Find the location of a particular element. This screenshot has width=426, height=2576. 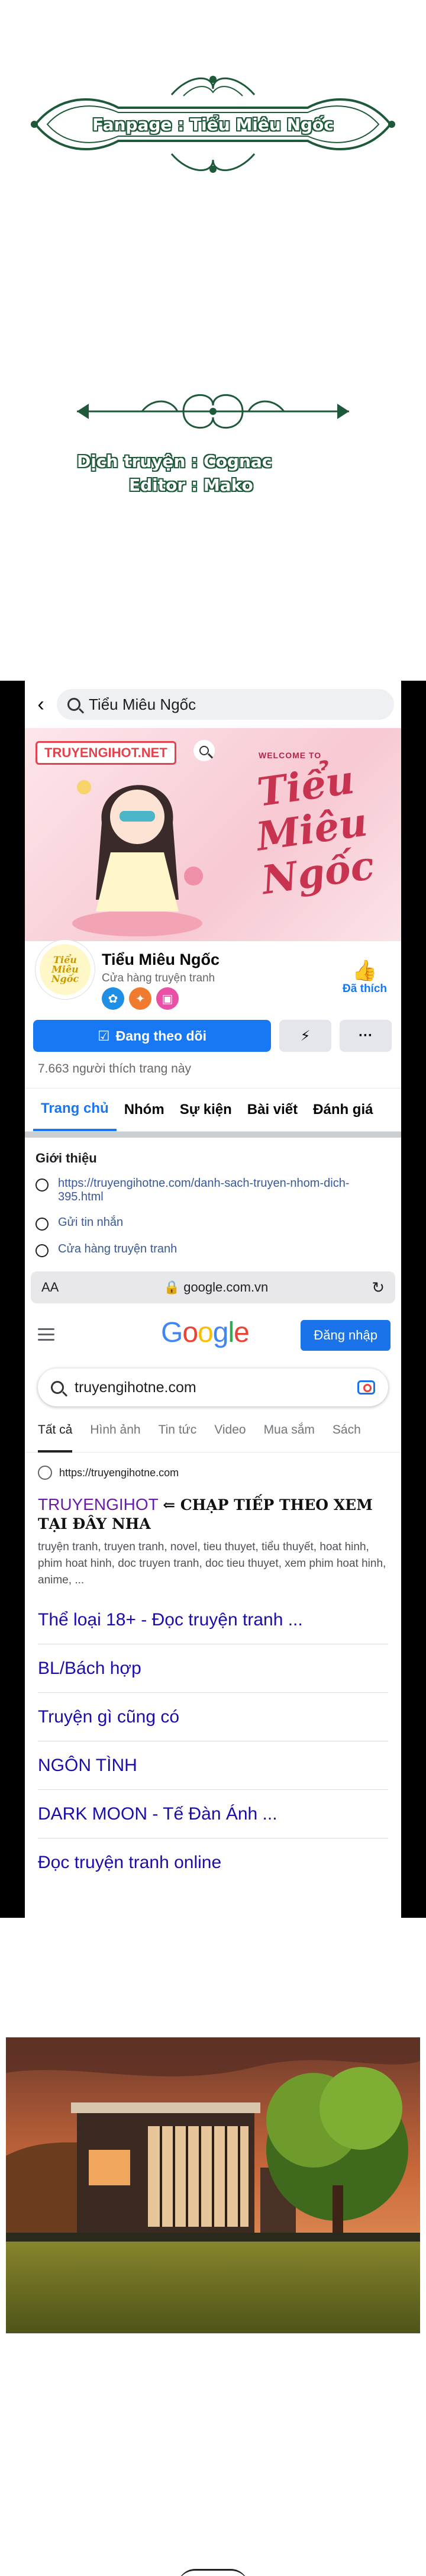

messenger-icon: ⚡ is located at coordinates (305, 1036).